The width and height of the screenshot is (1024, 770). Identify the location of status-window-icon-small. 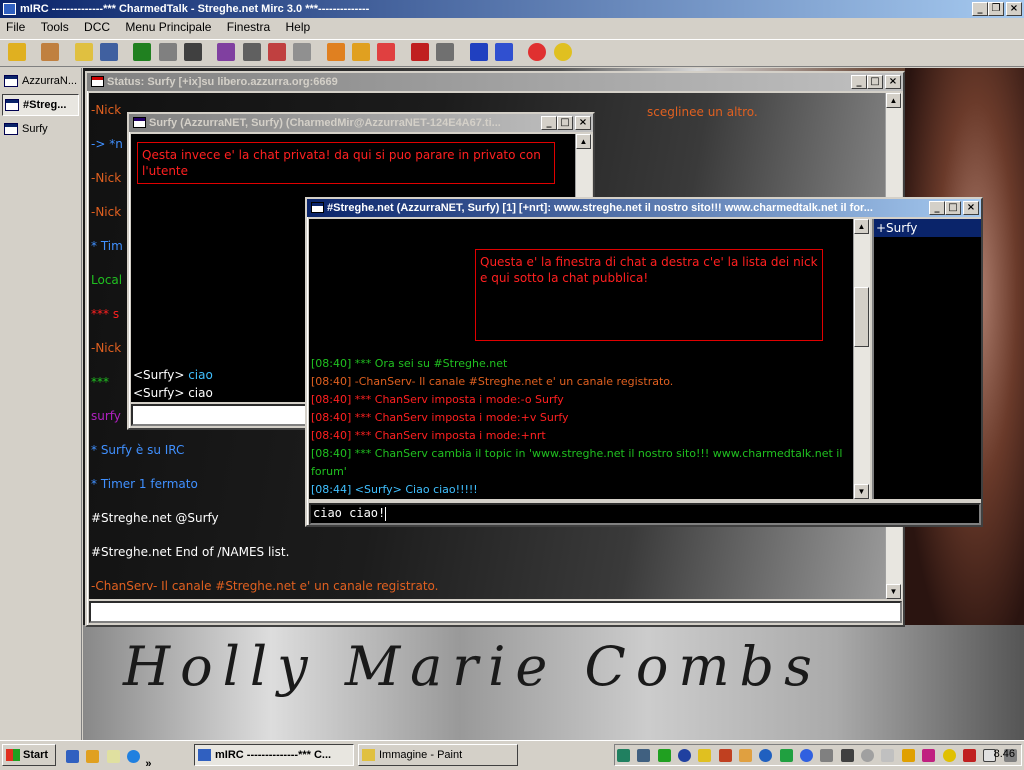
(97, 81).